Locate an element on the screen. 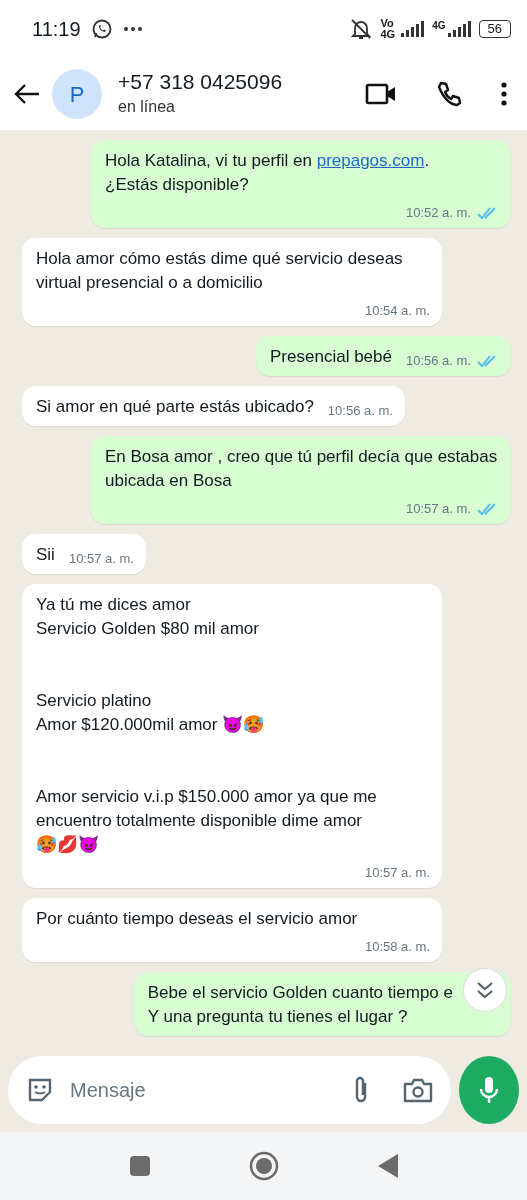  muted-bell-icon is located at coordinates (360, 29).